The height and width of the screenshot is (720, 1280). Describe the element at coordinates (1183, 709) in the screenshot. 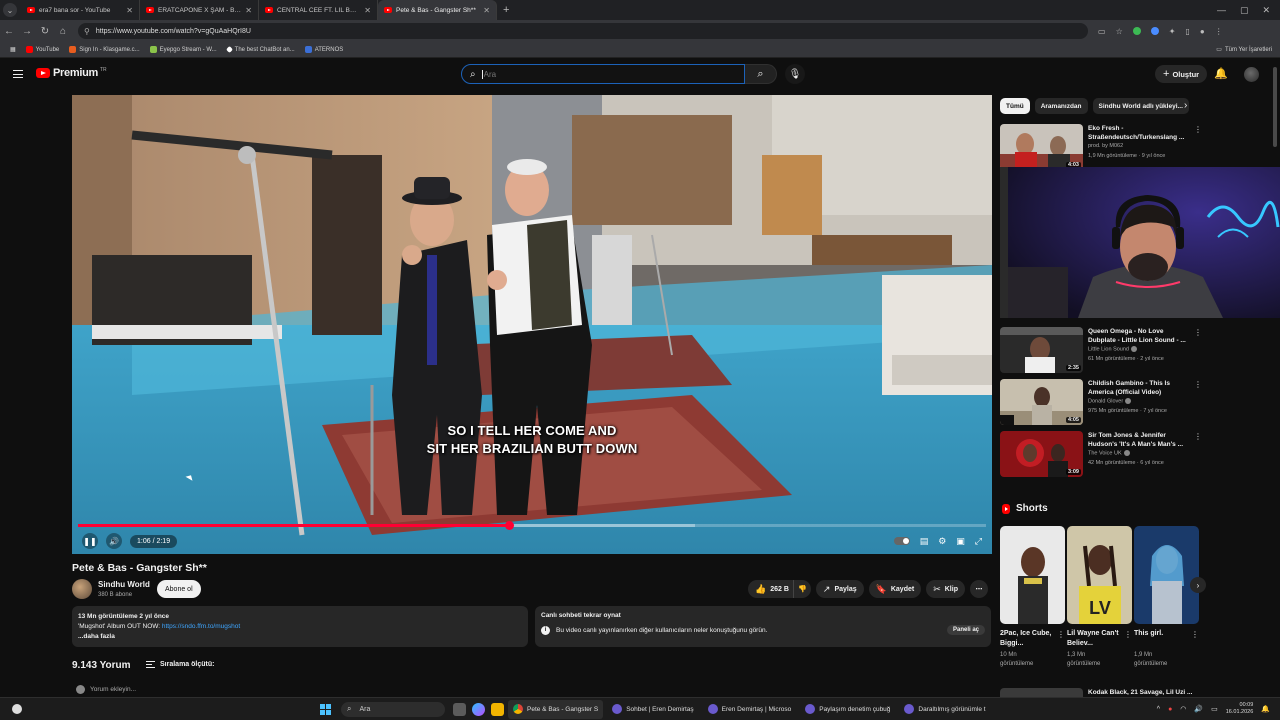

I see `wifi-icon: ◠` at that location.